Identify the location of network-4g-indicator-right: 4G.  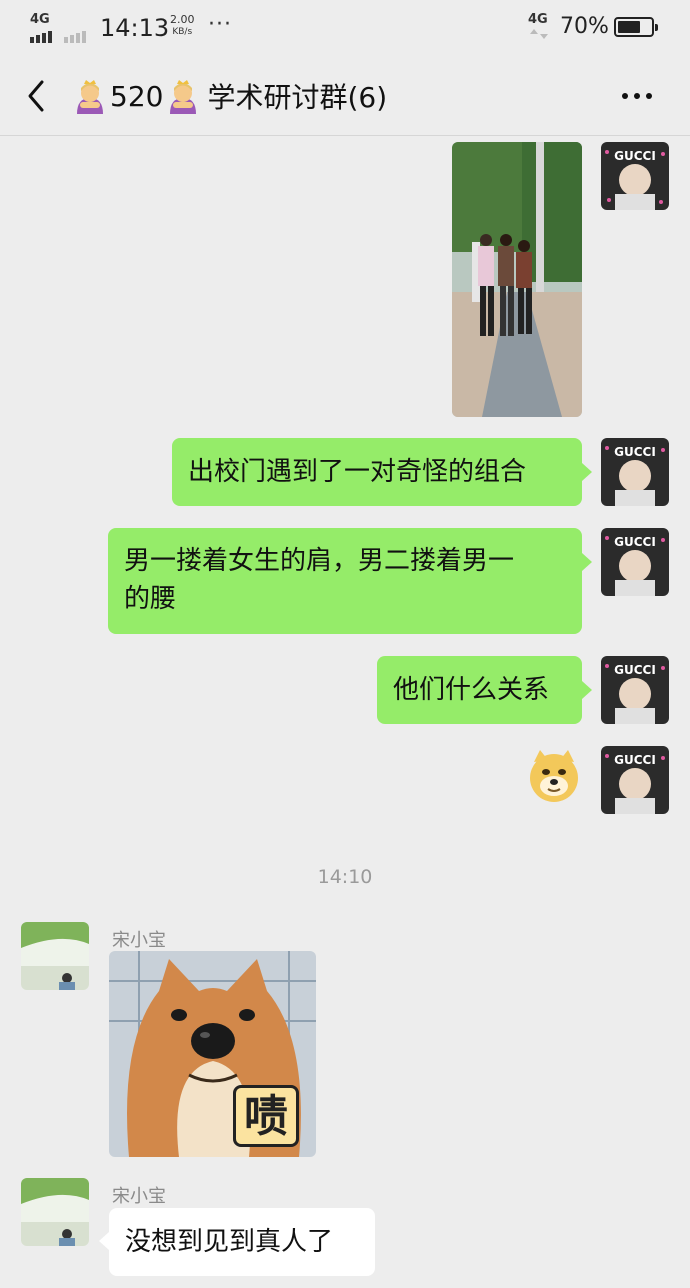
(540, 25).